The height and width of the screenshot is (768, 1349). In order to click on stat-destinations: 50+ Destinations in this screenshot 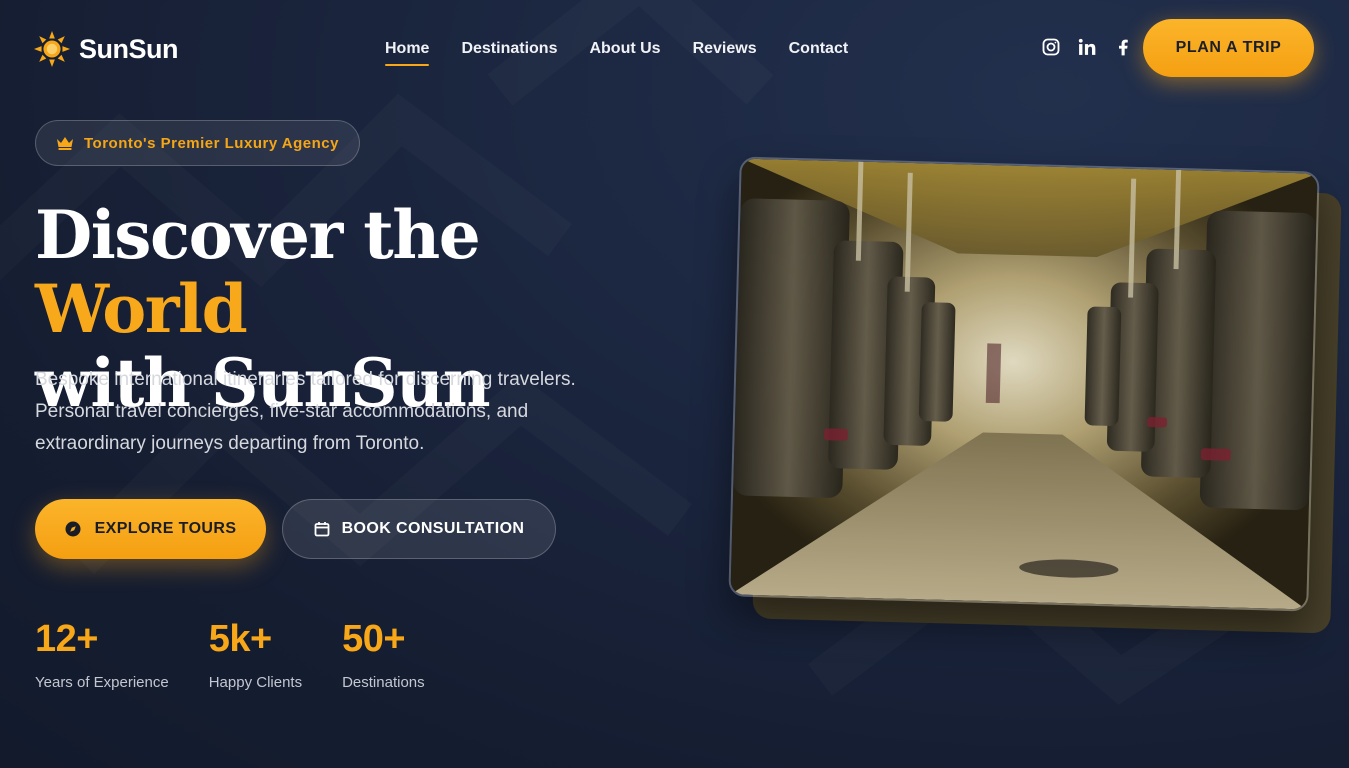, I will do `click(383, 654)`.